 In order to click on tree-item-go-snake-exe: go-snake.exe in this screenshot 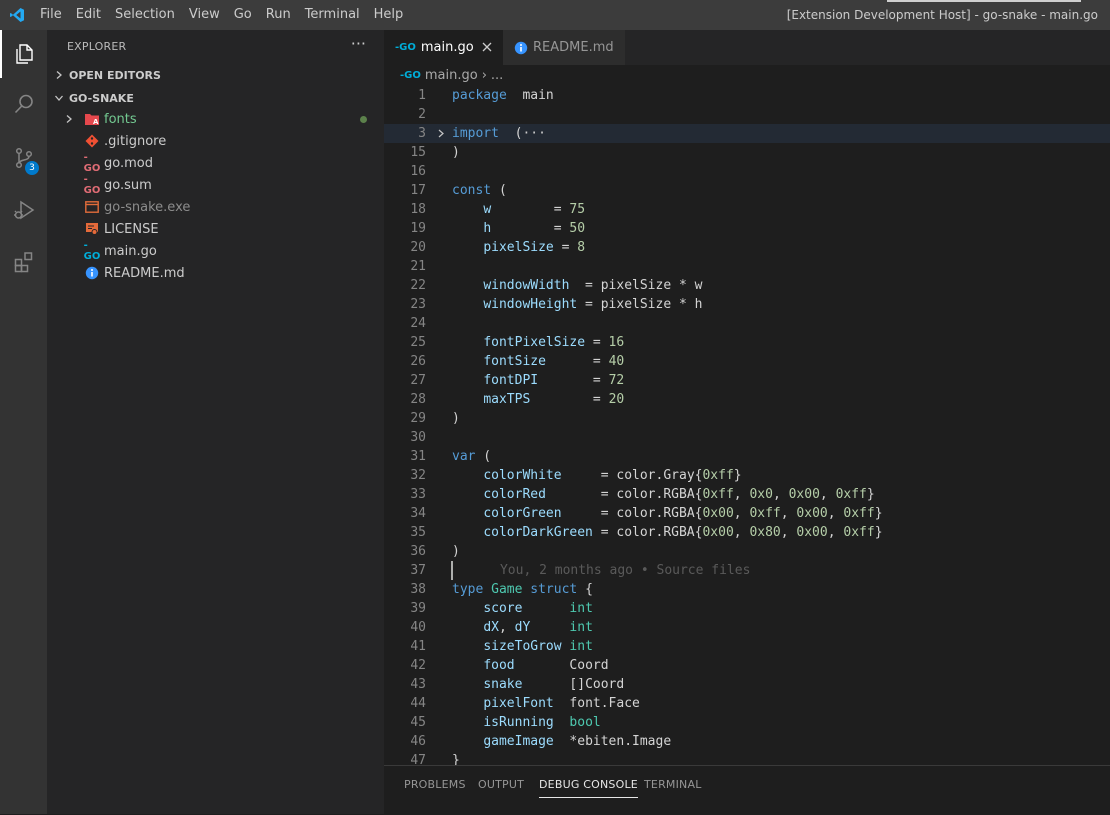, I will do `click(215, 207)`.